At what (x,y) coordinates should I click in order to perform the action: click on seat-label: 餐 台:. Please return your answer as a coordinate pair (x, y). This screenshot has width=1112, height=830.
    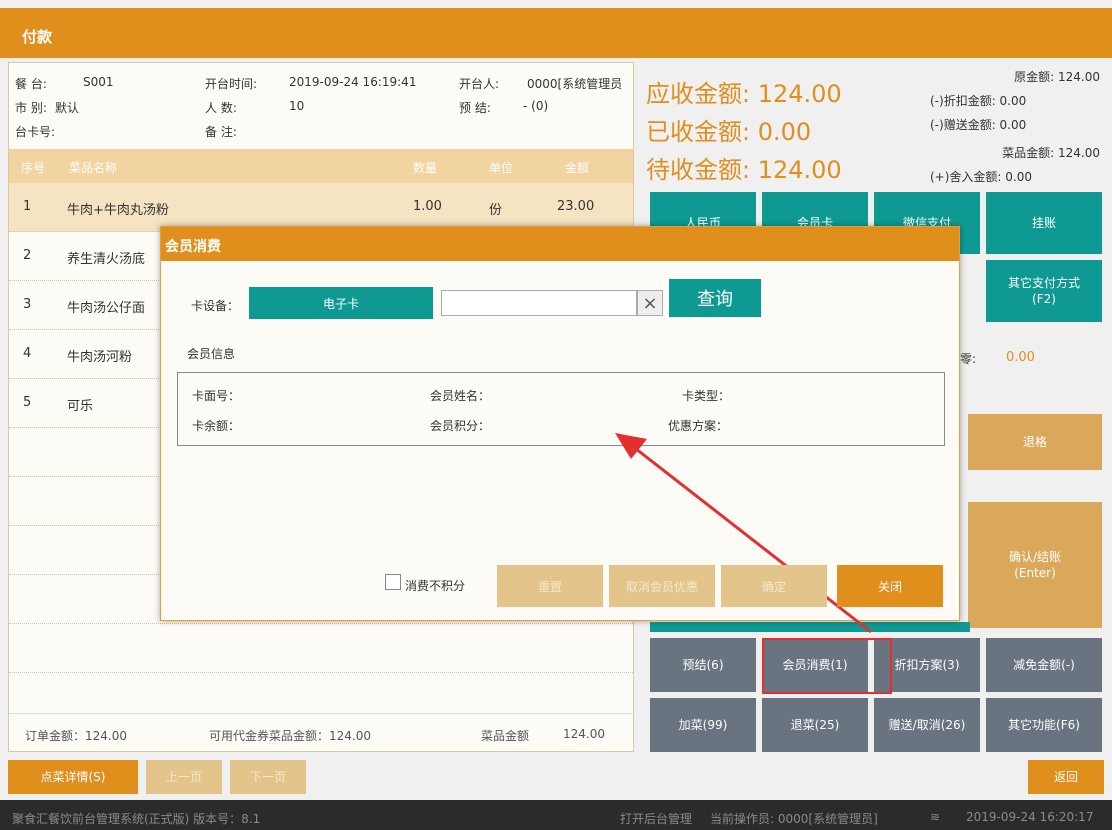
    Looking at the image, I should click on (31, 84).